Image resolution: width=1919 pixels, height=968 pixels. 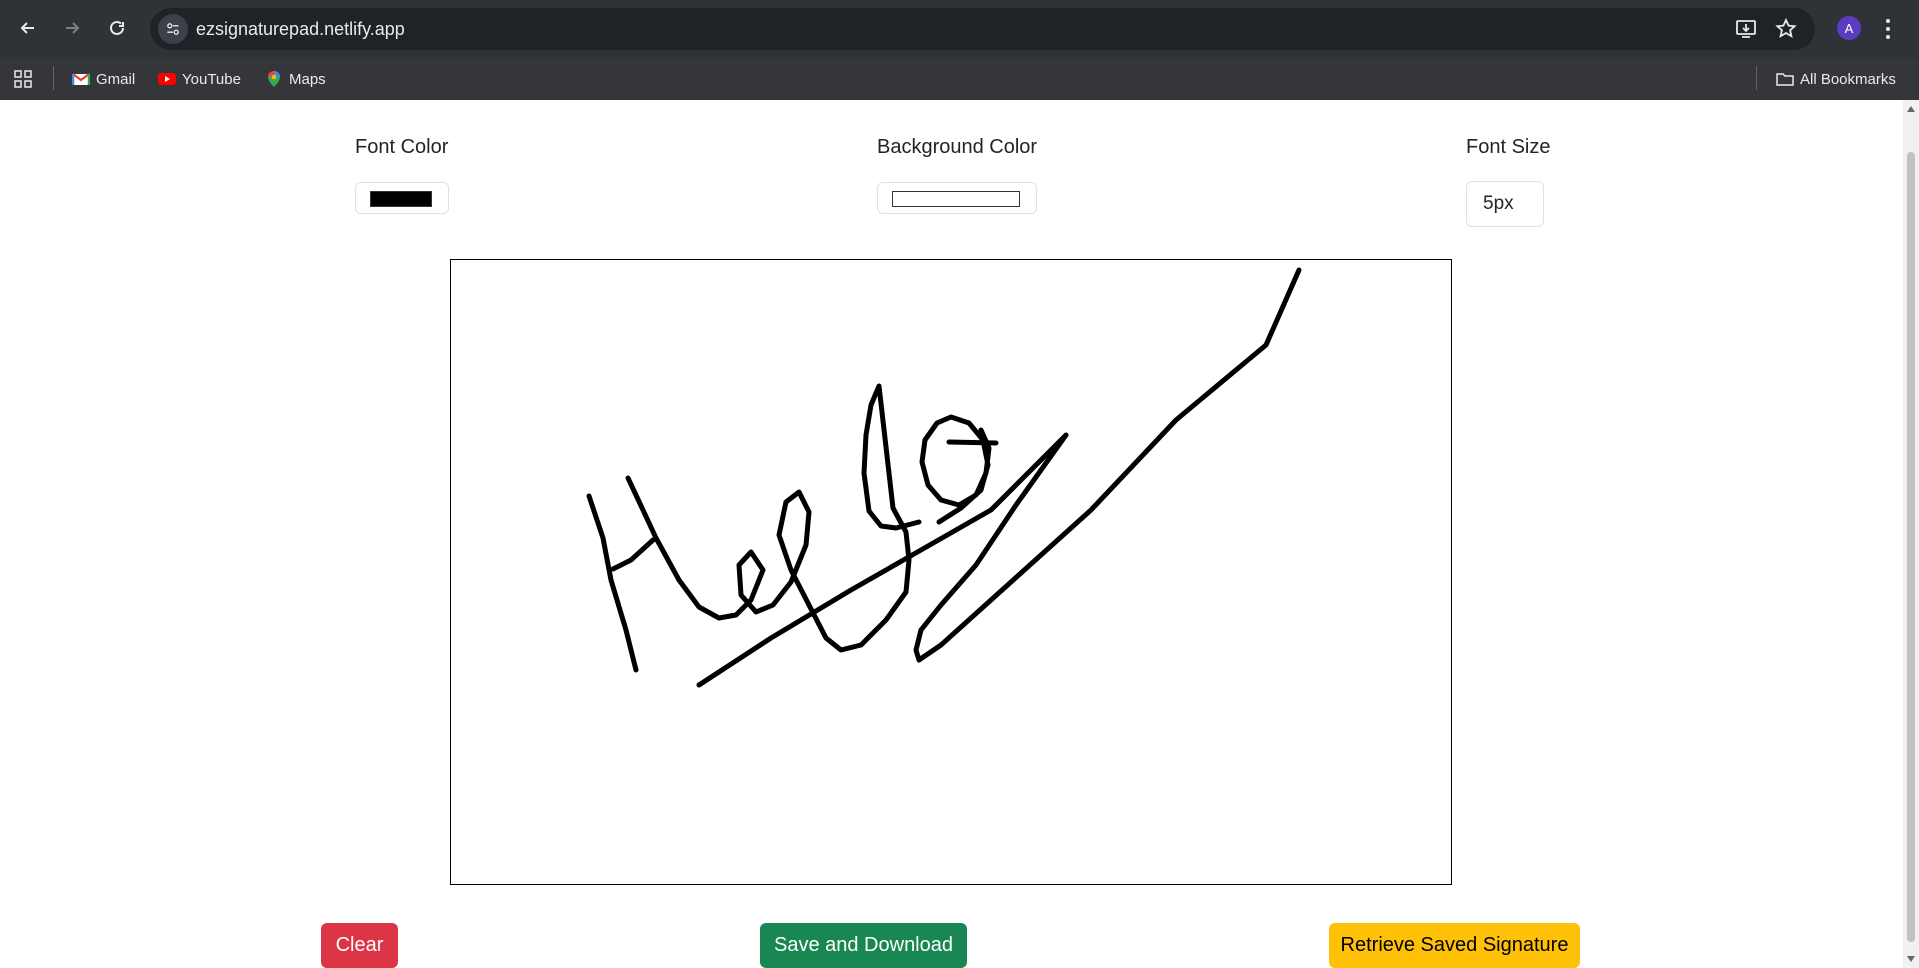 I want to click on font-color-swatch, so click(x=401, y=199).